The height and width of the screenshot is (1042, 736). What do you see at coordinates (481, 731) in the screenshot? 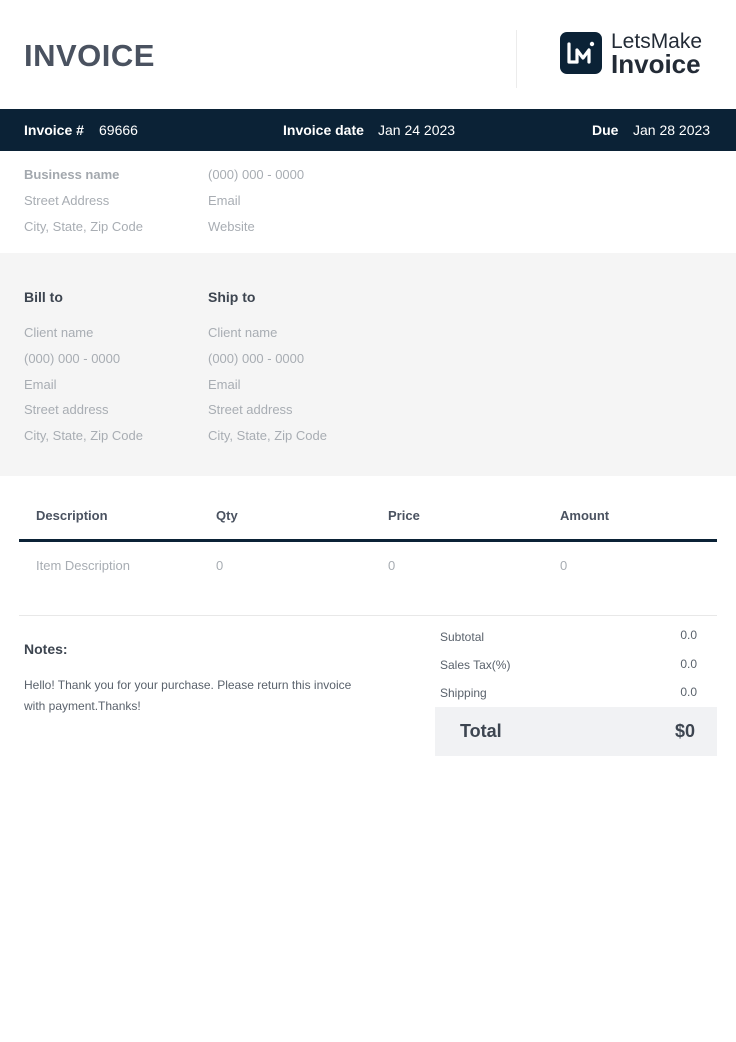
I see `total-label: Total` at bounding box center [481, 731].